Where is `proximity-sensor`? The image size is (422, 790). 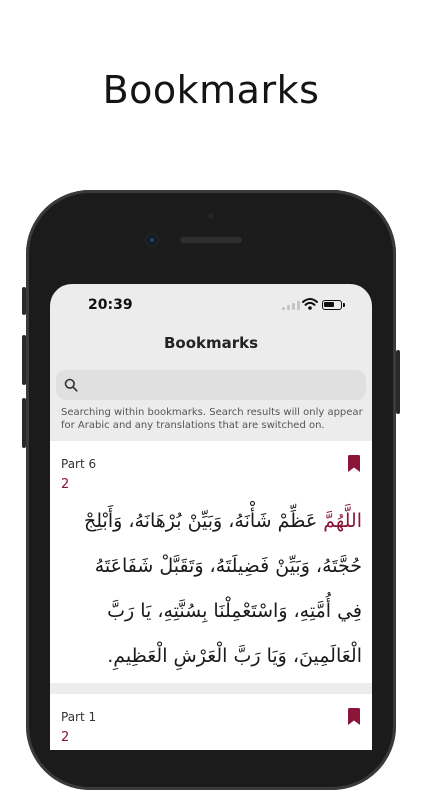 proximity-sensor is located at coordinates (211, 216).